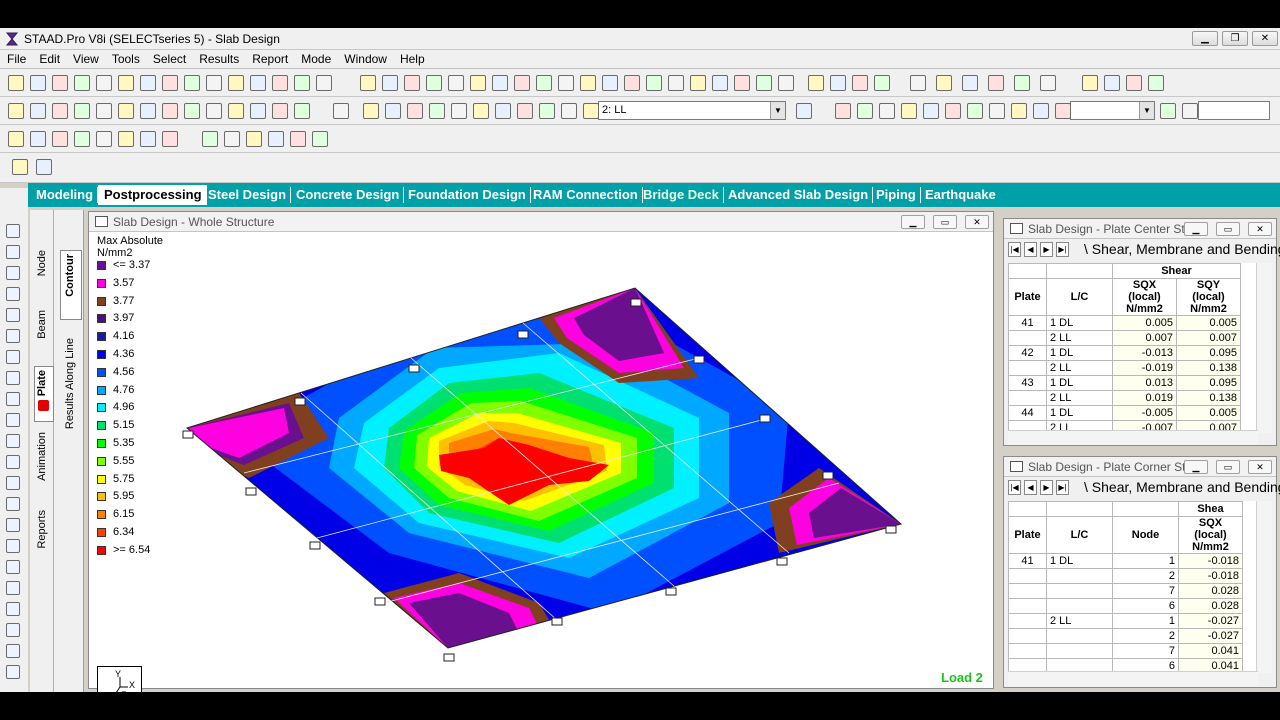 This screenshot has height=720, width=1280. Describe the element at coordinates (1260, 229) in the screenshot. I see `center-table-close-button: ✕` at that location.